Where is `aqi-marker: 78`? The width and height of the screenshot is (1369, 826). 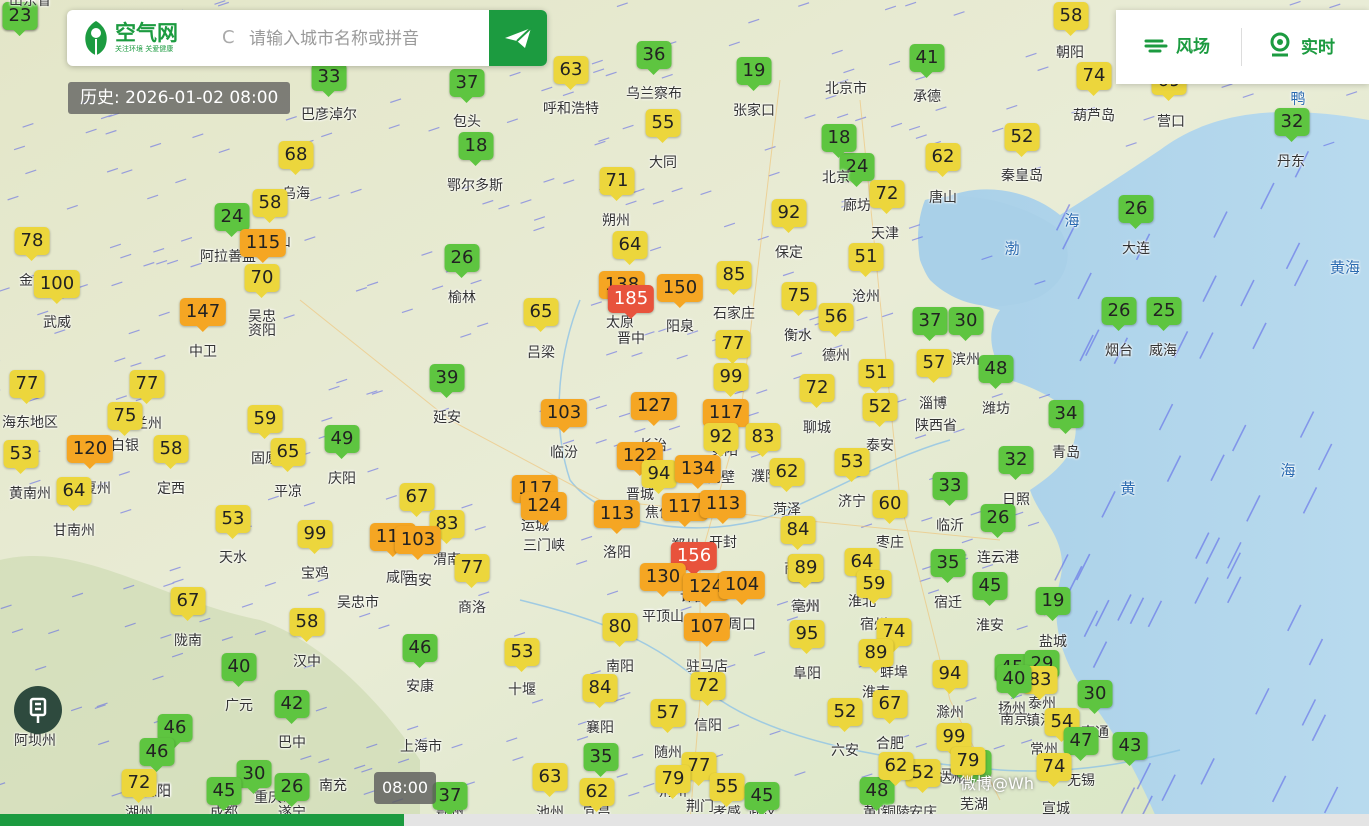 aqi-marker: 78 is located at coordinates (32, 244).